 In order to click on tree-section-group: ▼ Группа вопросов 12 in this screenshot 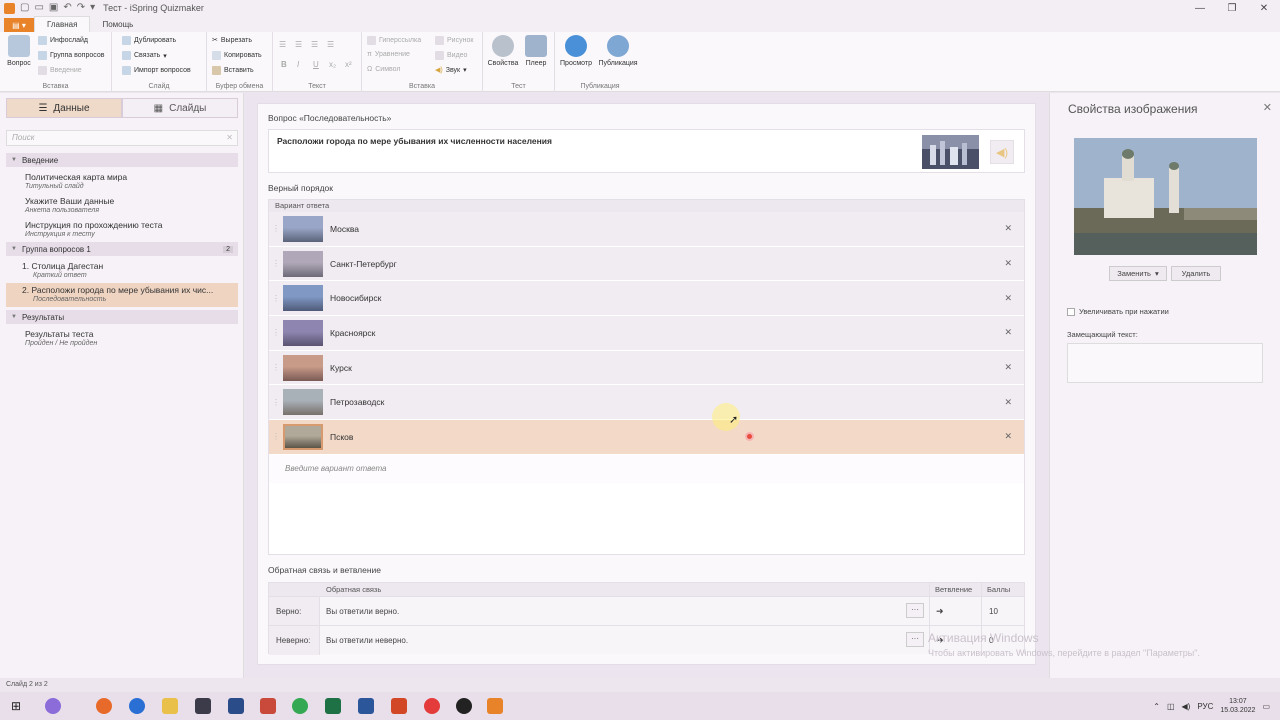, I will do `click(122, 249)`.